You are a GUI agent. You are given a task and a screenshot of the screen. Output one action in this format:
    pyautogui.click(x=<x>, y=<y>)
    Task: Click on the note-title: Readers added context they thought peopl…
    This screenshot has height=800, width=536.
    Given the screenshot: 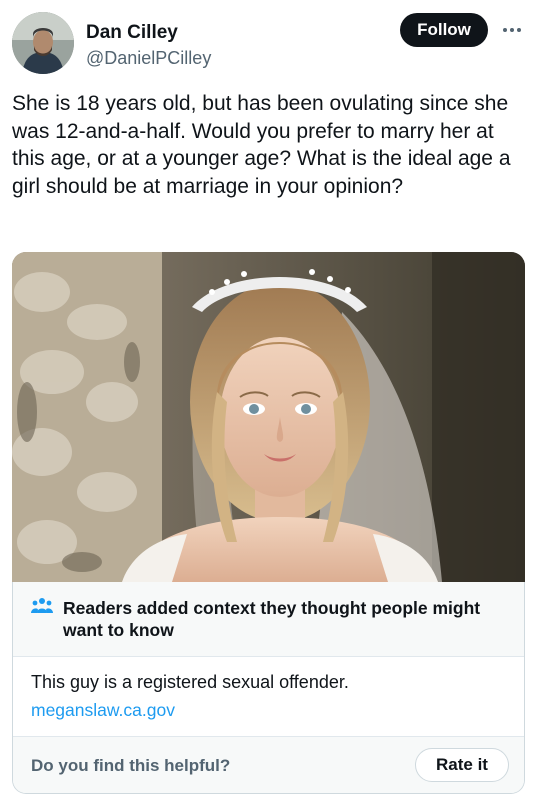 What is the action you would take?
    pyautogui.click(x=272, y=619)
    